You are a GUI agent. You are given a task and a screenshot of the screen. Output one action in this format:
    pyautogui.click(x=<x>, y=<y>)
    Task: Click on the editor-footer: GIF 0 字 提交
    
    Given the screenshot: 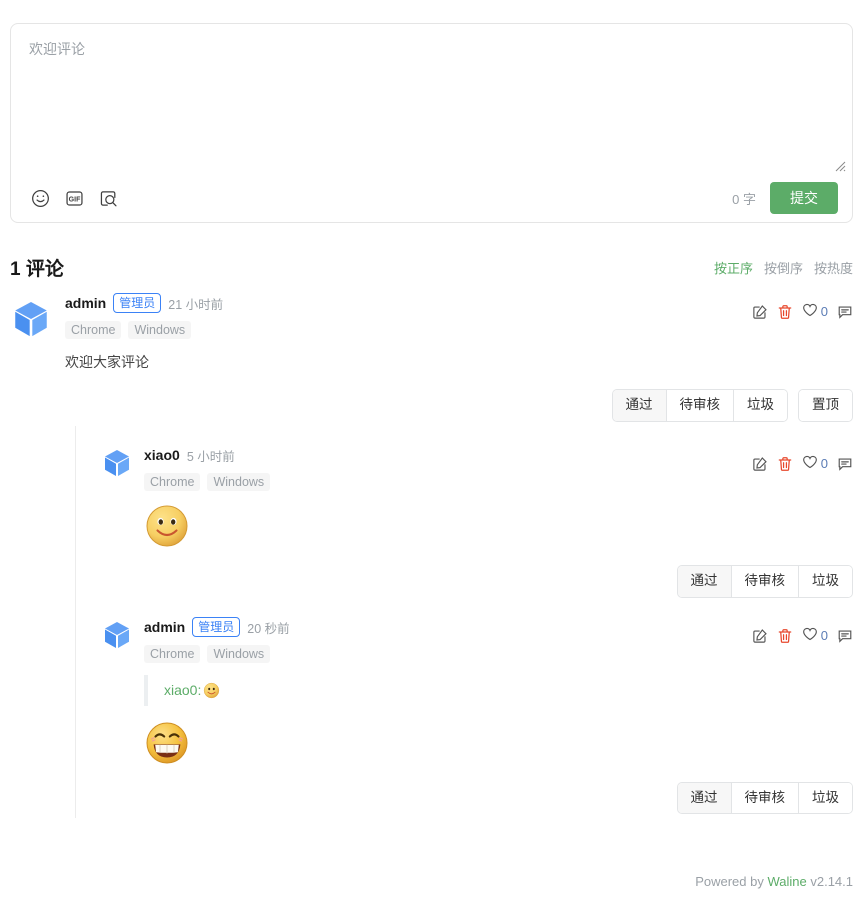 What is the action you would take?
    pyautogui.click(x=431, y=198)
    